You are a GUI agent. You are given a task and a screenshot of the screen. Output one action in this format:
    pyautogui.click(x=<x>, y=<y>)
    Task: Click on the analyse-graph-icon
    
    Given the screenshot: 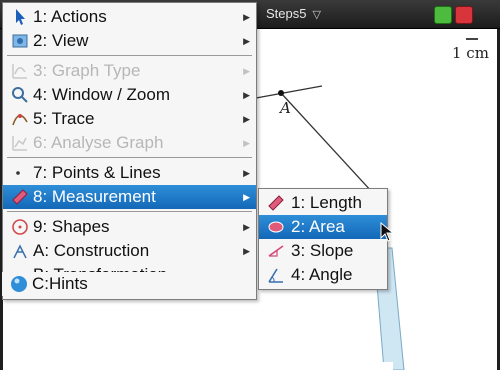 What is the action you would take?
    pyautogui.click(x=19, y=143)
    